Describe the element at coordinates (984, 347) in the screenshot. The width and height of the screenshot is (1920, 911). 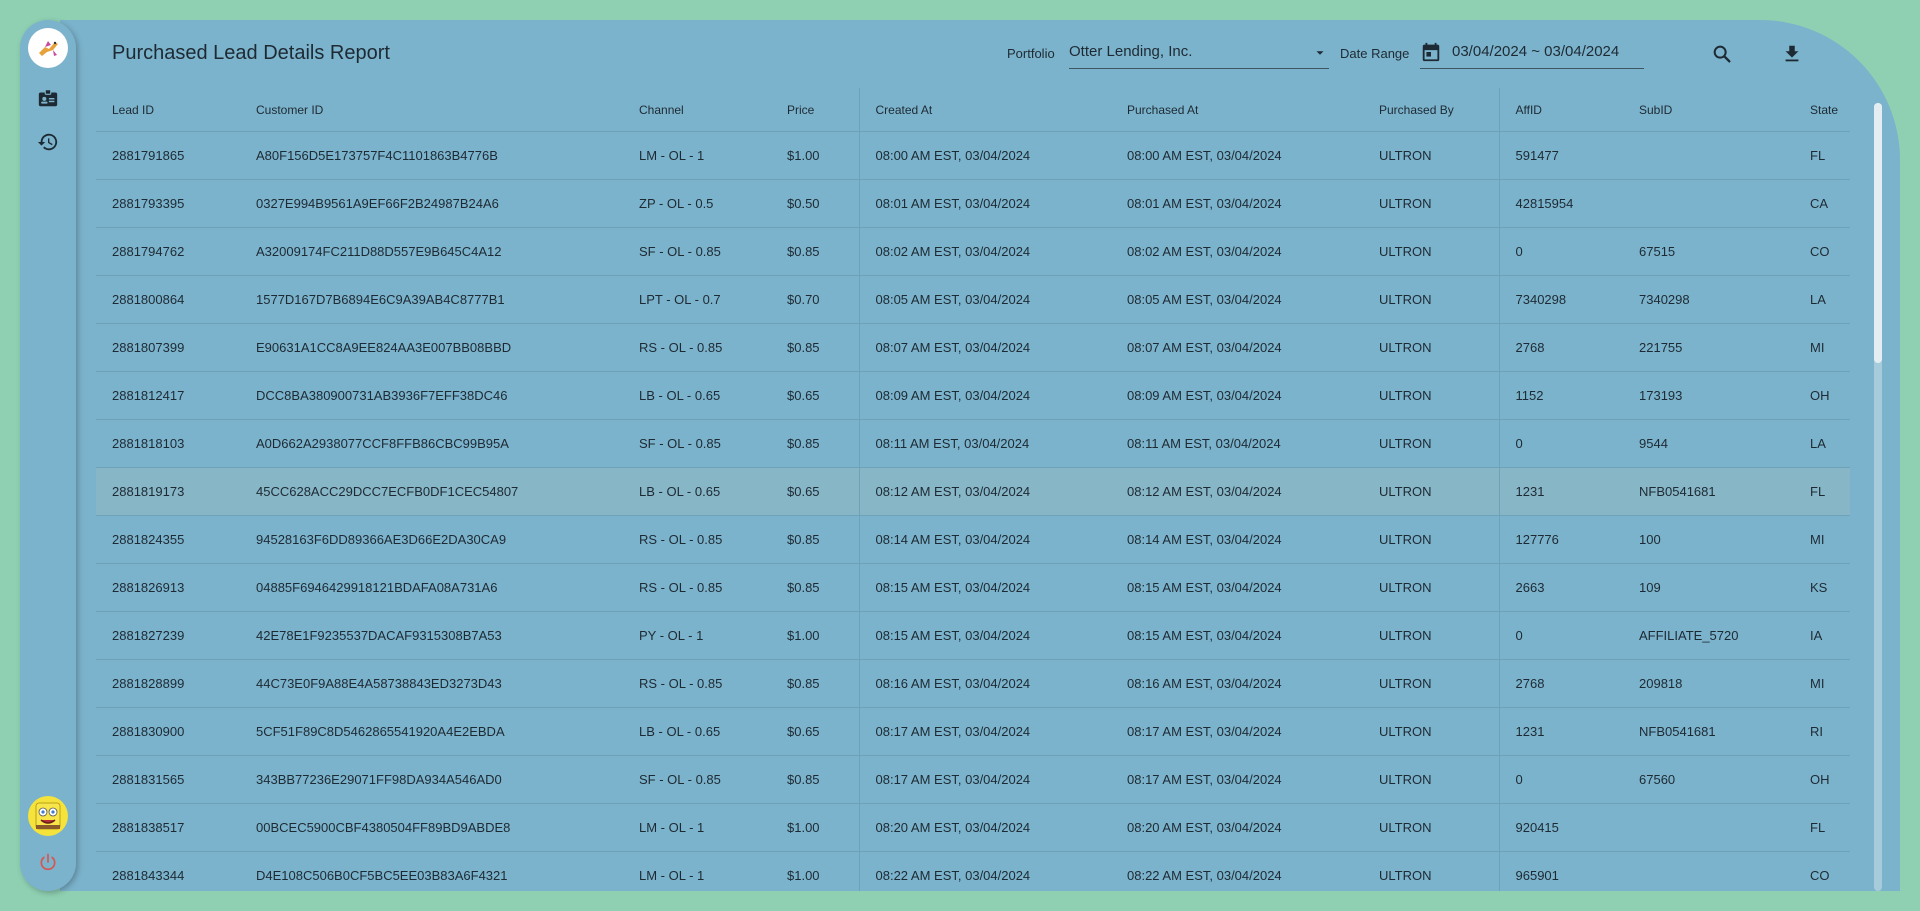
I see `cell-created-at: 08:07 AM EST, 03/04/2024` at that location.